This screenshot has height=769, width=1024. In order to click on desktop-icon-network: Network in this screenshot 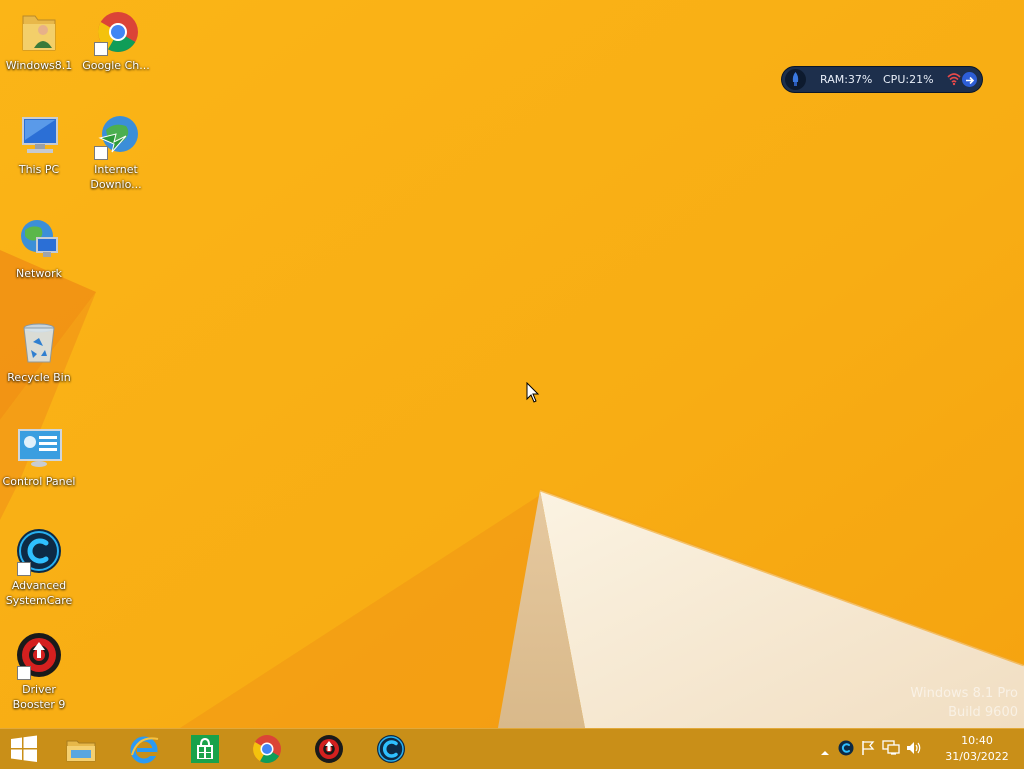, I will do `click(39, 248)`.